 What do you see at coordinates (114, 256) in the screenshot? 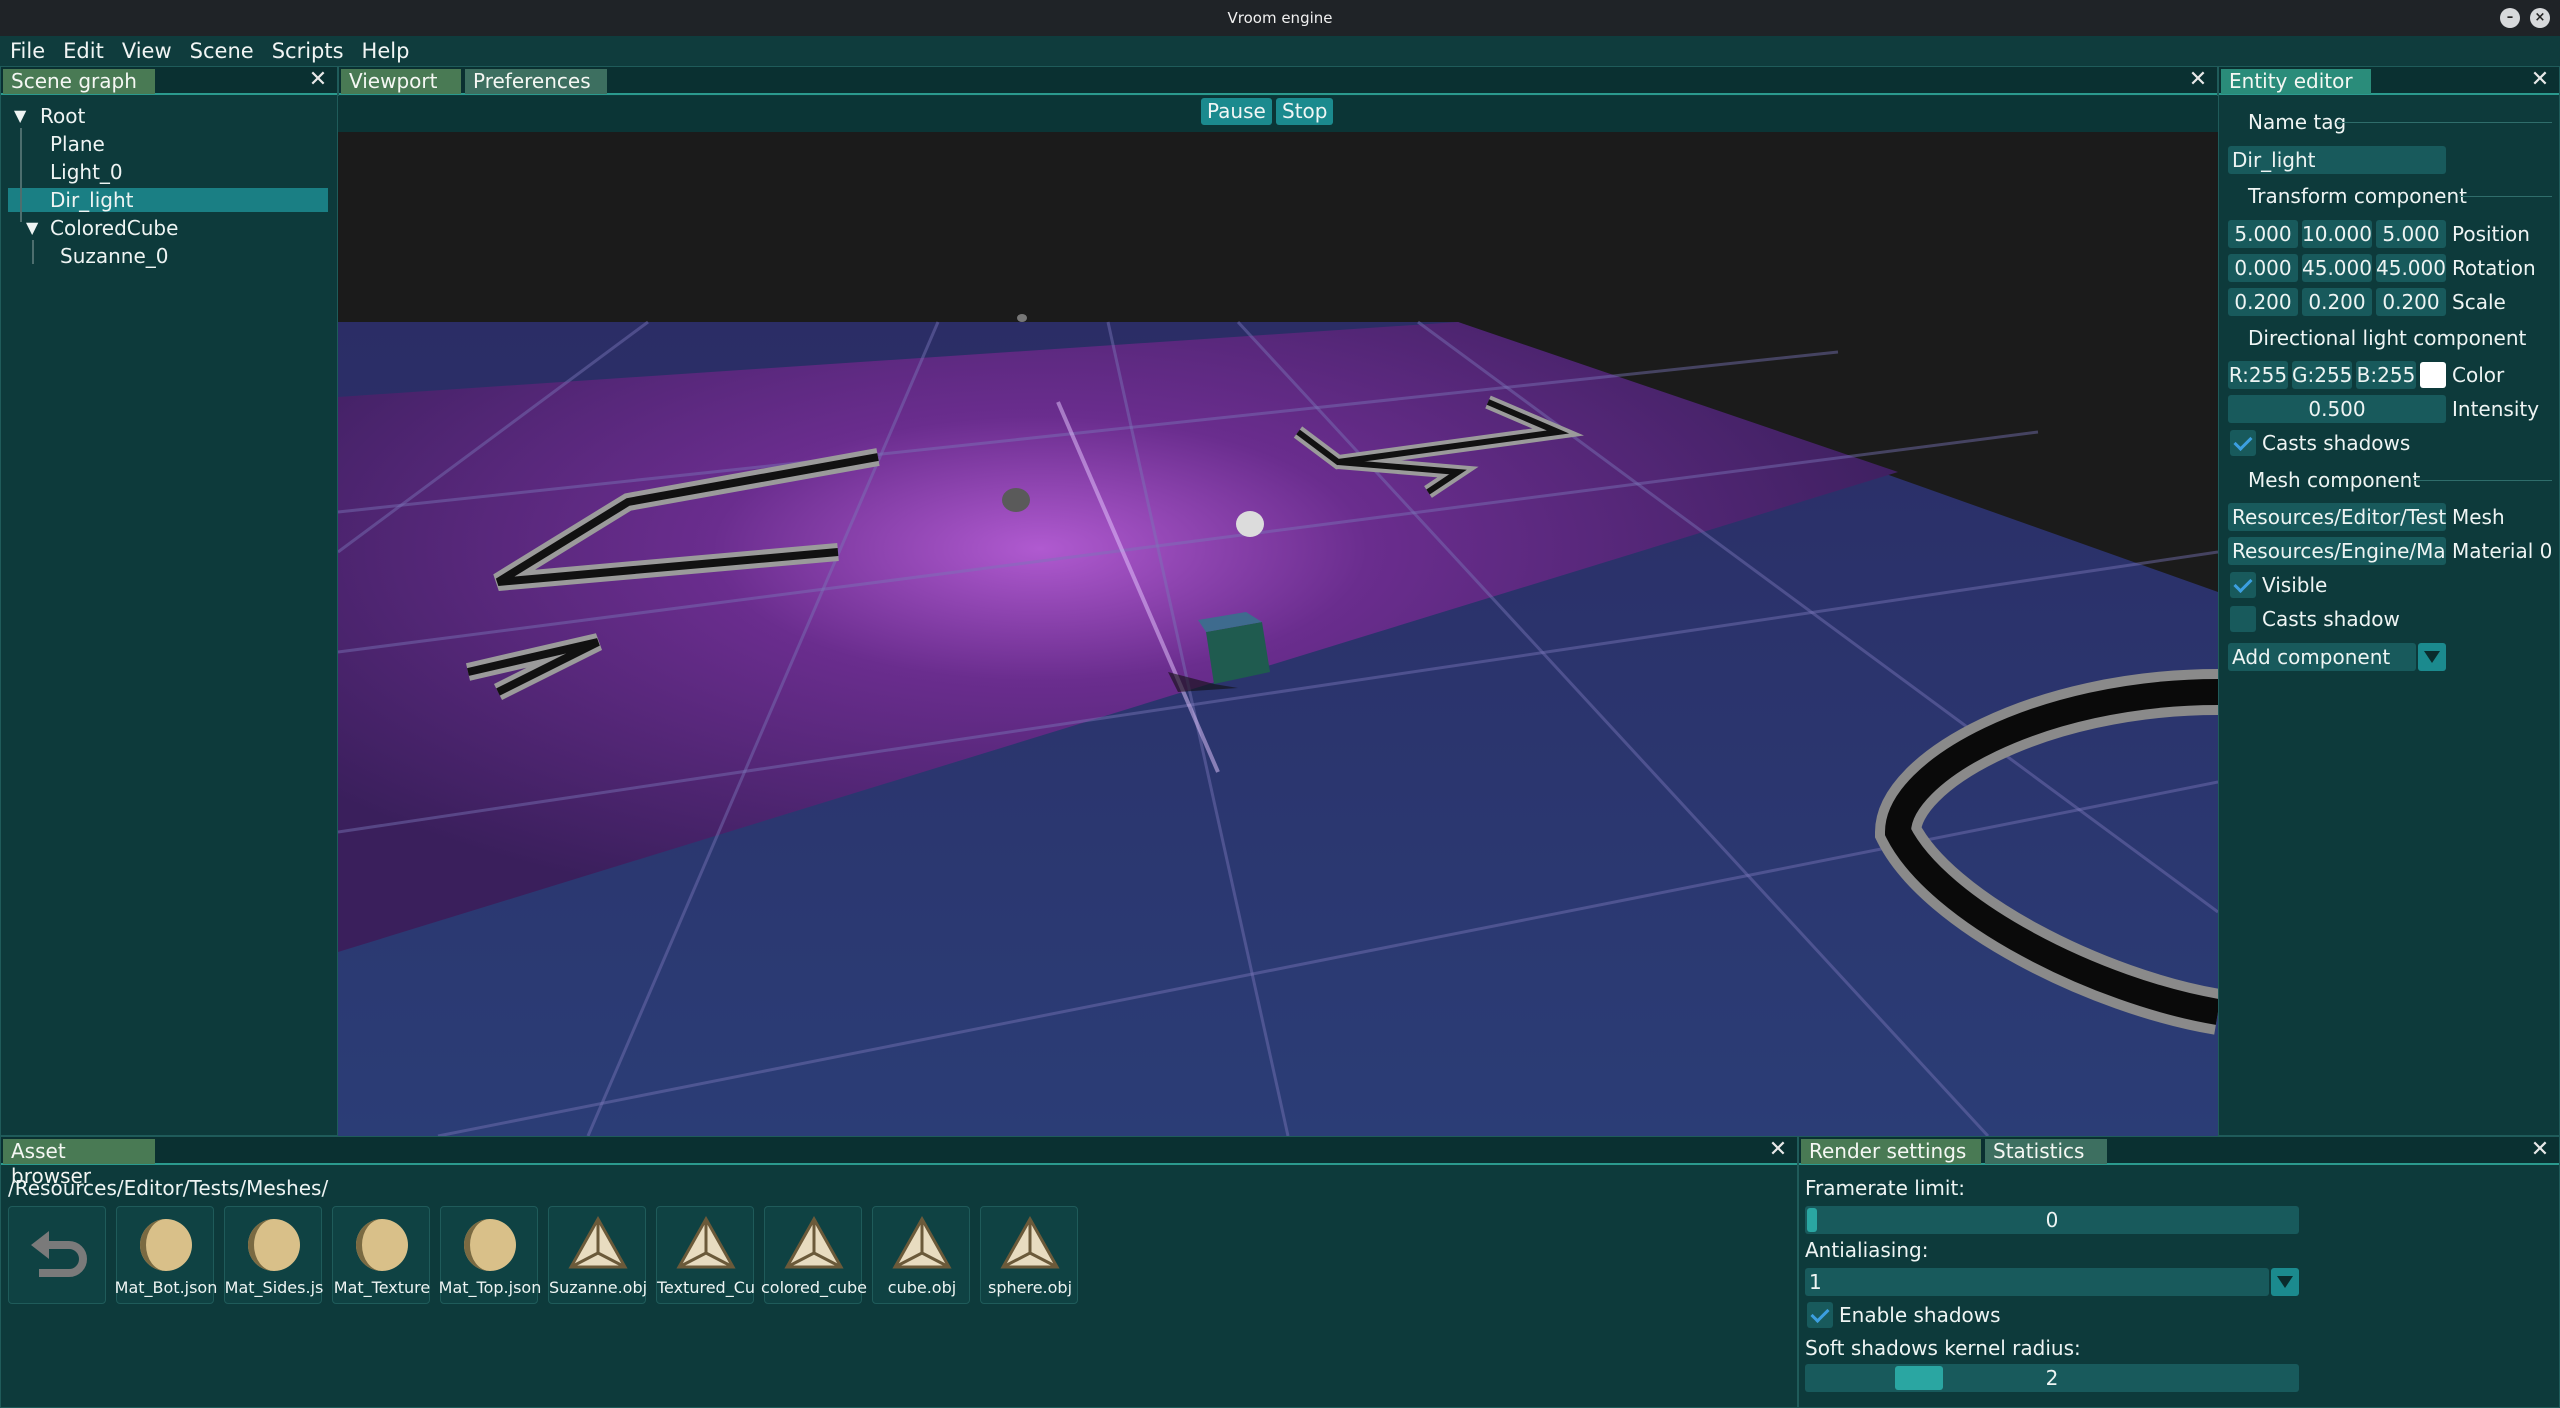
I see `tree-item-suzanne-0: Suzanne_0` at bounding box center [114, 256].